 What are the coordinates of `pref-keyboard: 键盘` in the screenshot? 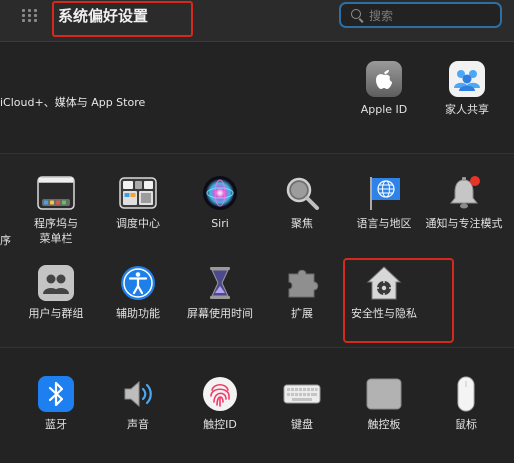 It's located at (302, 403).